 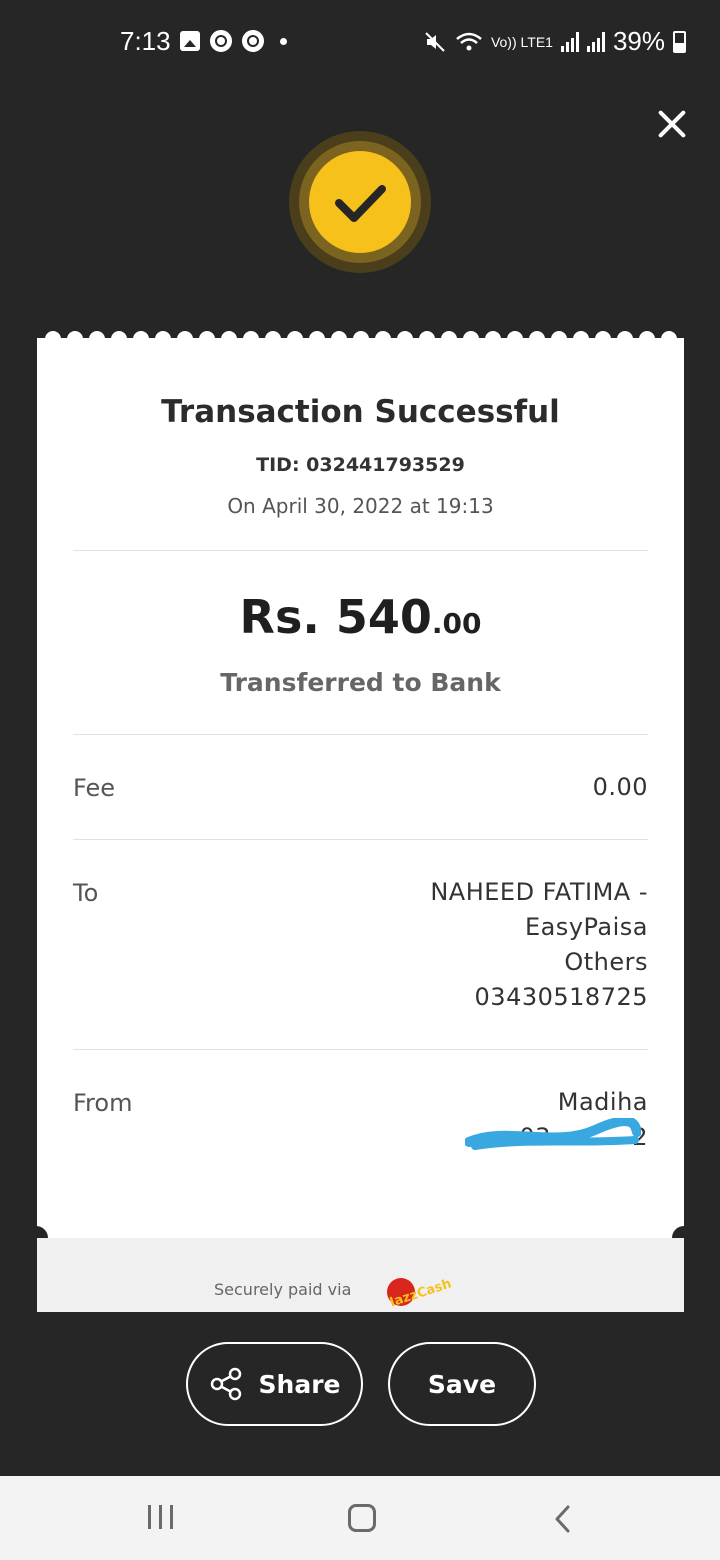 What do you see at coordinates (420, 1291) in the screenshot?
I see `jazzcash-logo: JazzCash` at bounding box center [420, 1291].